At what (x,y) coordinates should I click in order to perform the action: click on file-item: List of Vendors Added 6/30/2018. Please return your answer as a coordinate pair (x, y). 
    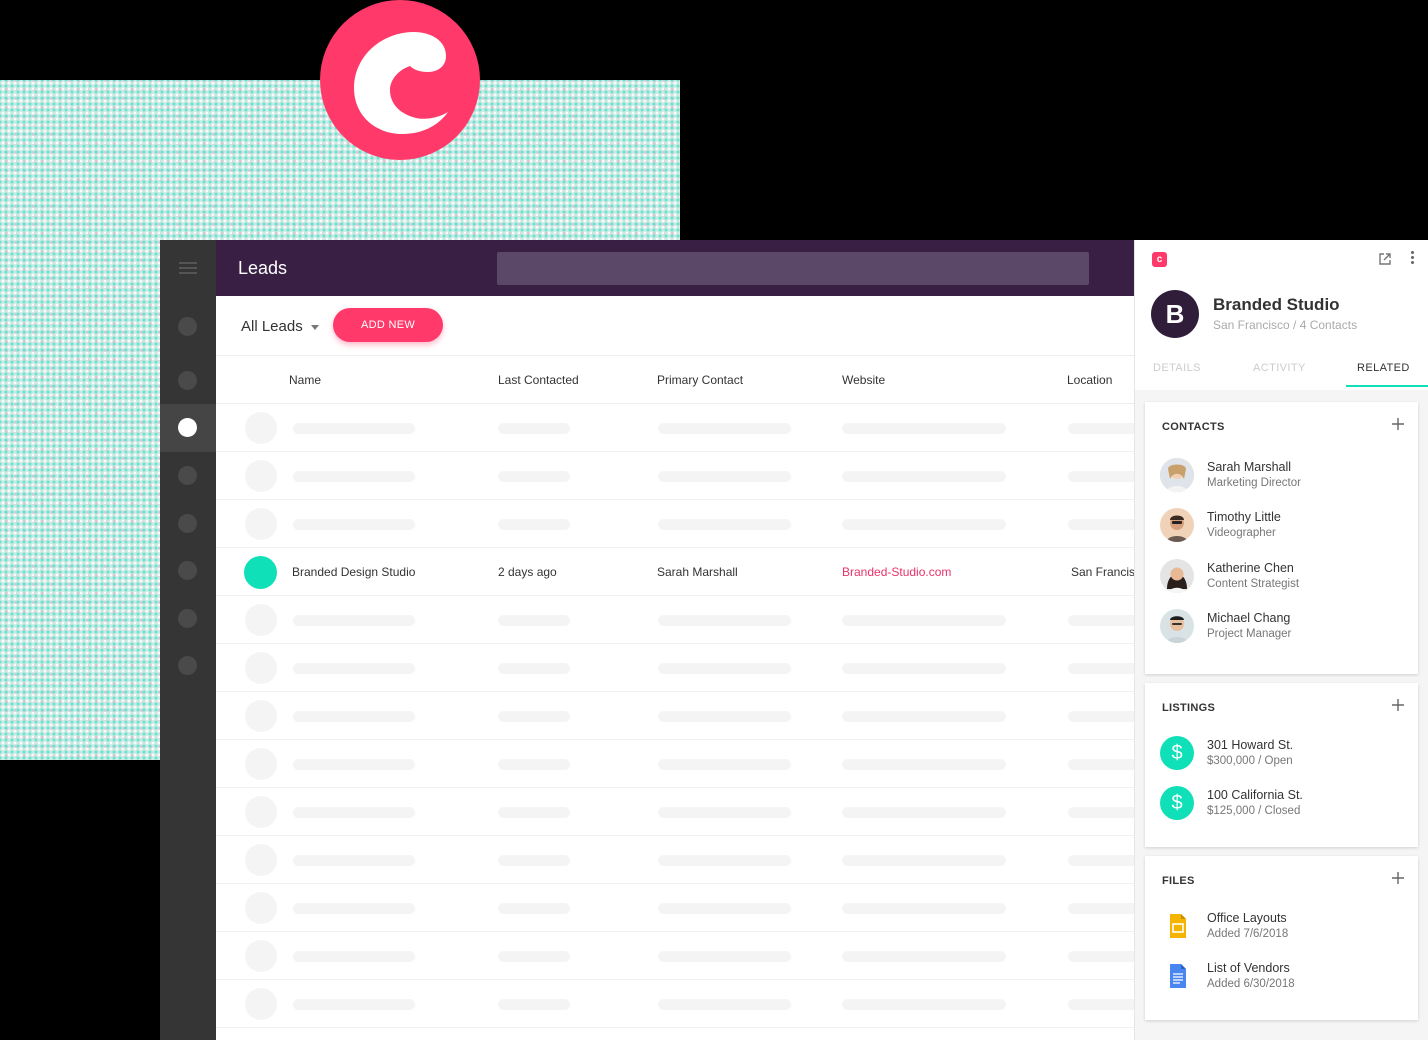
    Looking at the image, I should click on (1285, 979).